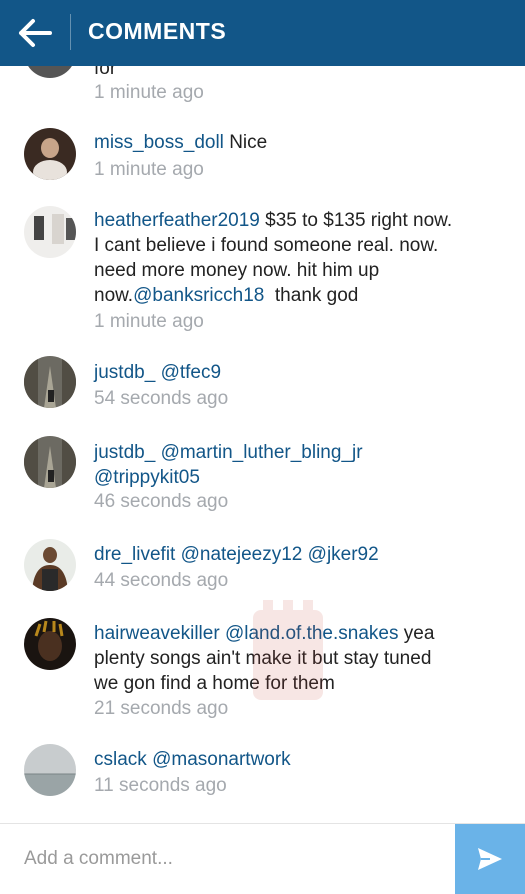  Describe the element at coordinates (227, 859) in the screenshot. I see `comment-input` at that location.